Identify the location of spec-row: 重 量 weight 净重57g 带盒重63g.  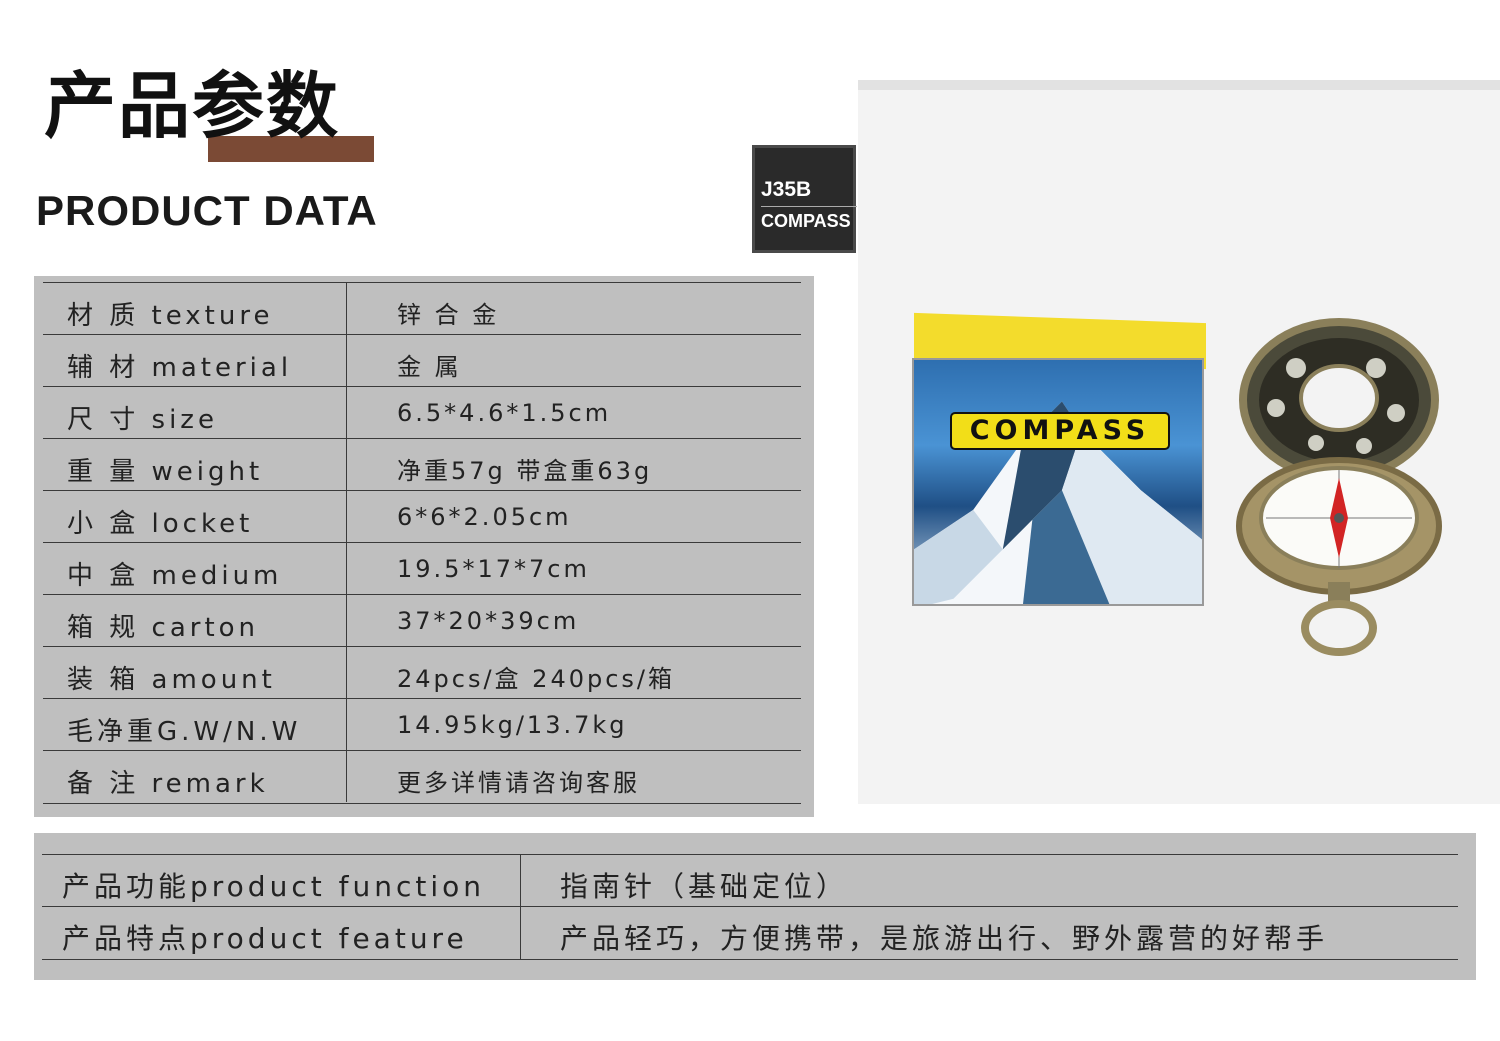
(422, 464).